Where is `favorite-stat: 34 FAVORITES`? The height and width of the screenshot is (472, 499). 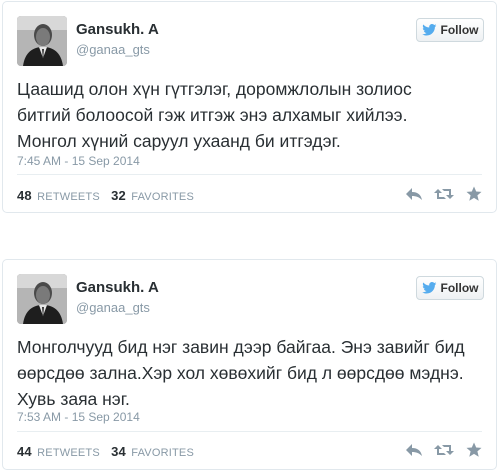
favorite-stat: 34 FAVORITES is located at coordinates (152, 451).